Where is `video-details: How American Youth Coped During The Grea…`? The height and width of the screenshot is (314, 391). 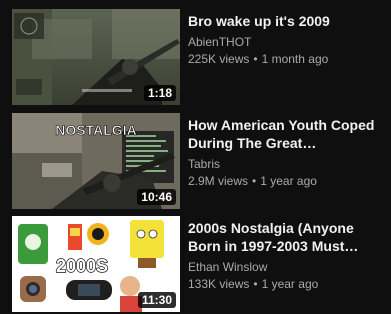 video-details: How American Youth Coped During The Grea… is located at coordinates (288, 151).